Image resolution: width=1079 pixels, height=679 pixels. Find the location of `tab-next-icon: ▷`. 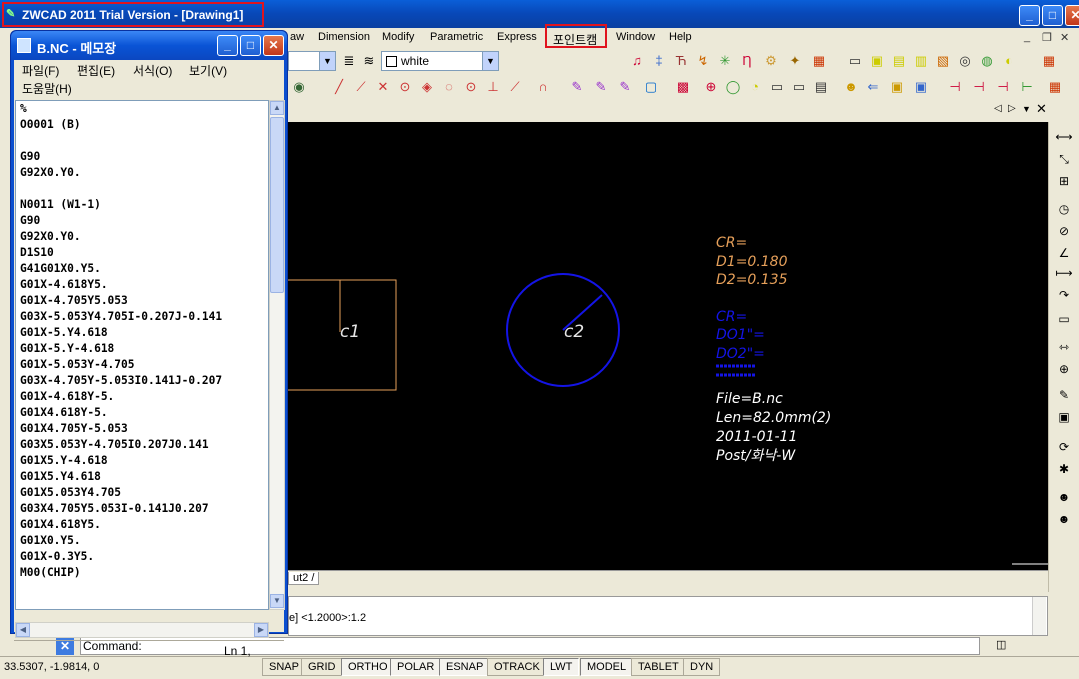

tab-next-icon: ▷ is located at coordinates (1012, 108).